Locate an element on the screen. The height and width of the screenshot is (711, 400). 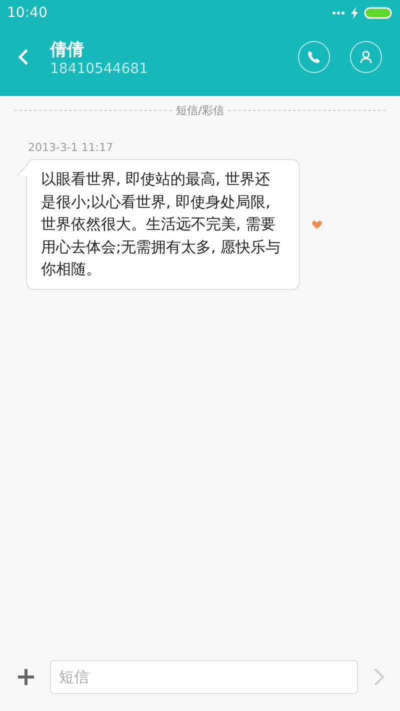
section-label: 短信/彩信 is located at coordinates (200, 110).